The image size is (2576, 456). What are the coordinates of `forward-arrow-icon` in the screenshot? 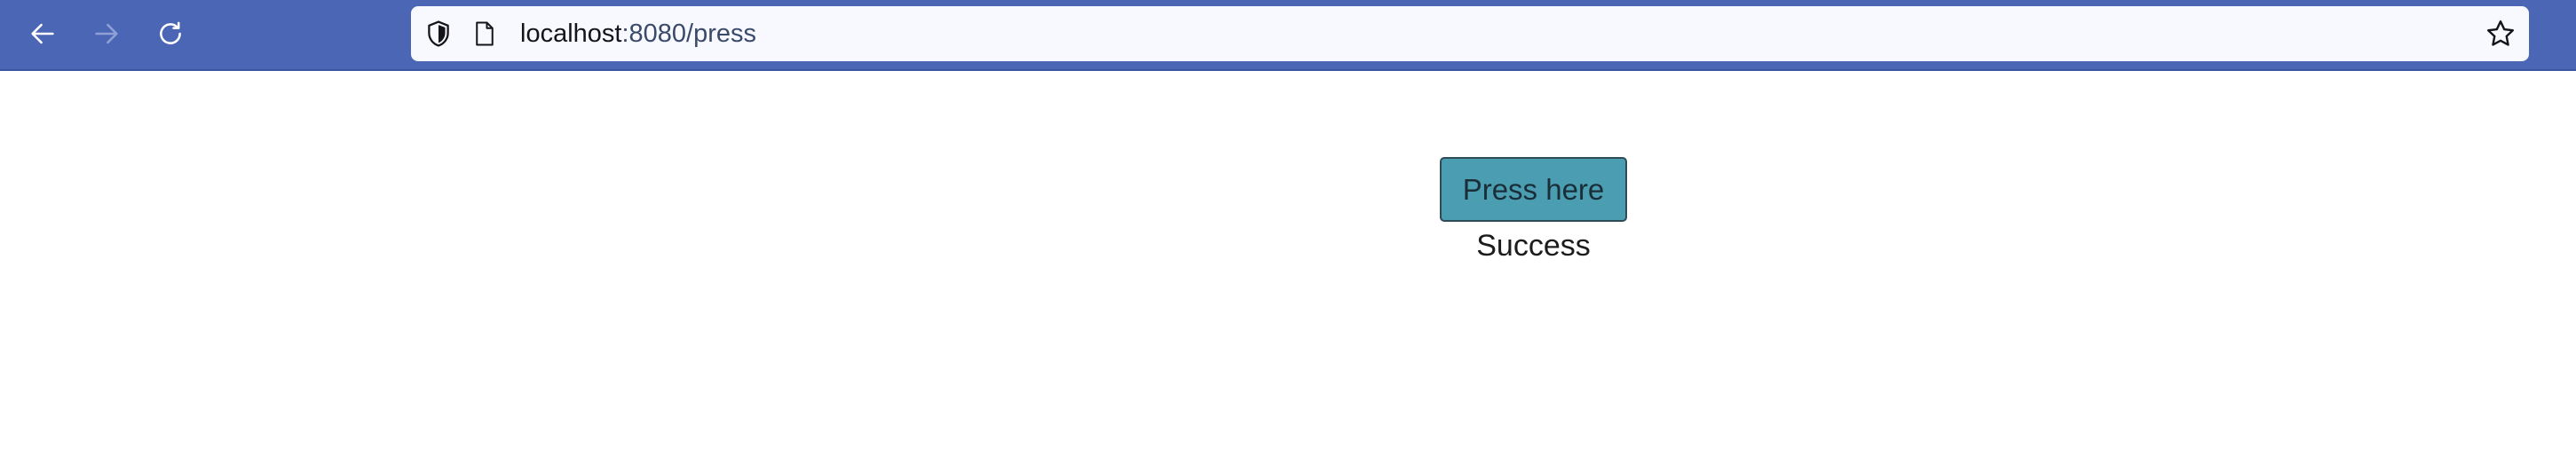 It's located at (106, 33).